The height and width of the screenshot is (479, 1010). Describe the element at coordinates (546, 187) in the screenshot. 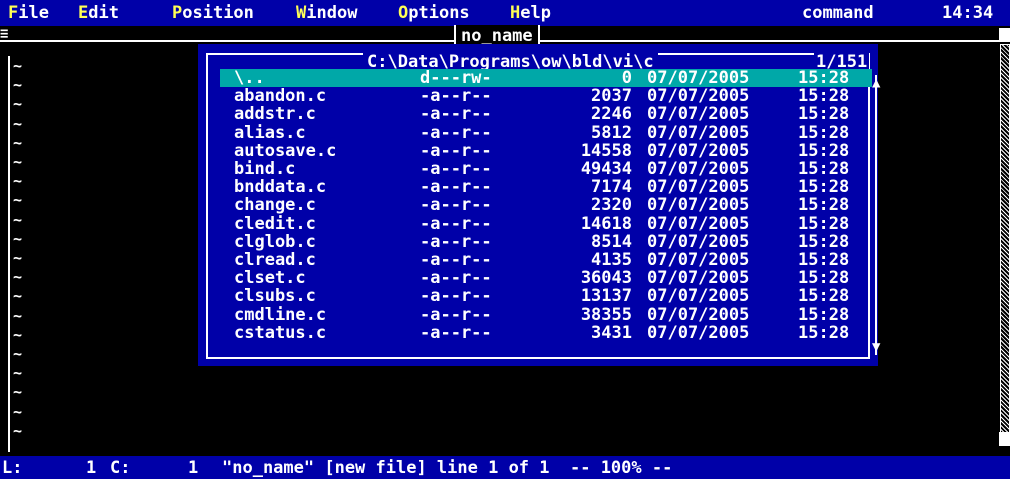

I see `file-row: bnddata.c -a--r-- 7174 07/07/2005 15:28` at that location.